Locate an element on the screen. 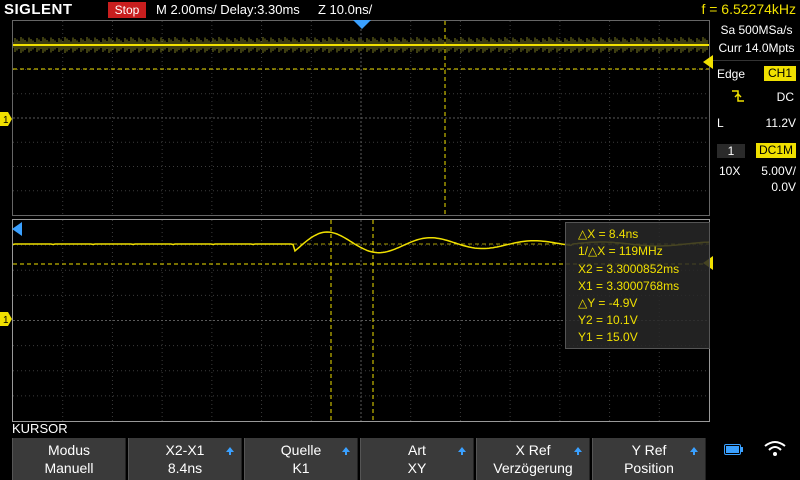 The width and height of the screenshot is (800, 480). softkey-x2-x1: X2-X1 8.4ns is located at coordinates (185, 459).